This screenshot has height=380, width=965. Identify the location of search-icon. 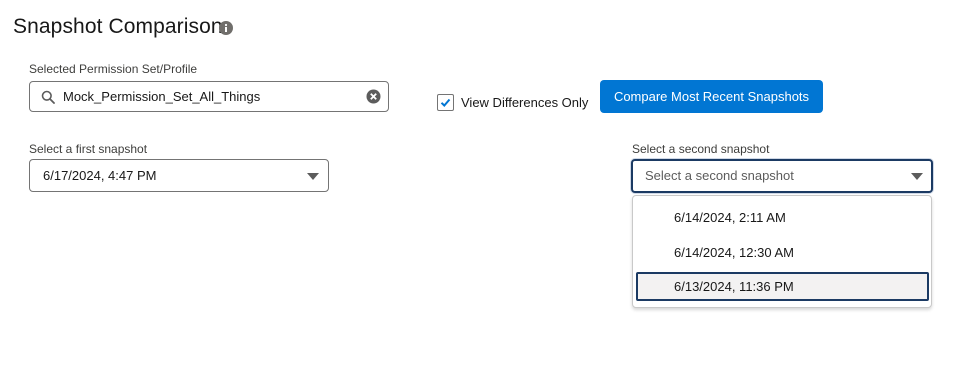
(48, 97).